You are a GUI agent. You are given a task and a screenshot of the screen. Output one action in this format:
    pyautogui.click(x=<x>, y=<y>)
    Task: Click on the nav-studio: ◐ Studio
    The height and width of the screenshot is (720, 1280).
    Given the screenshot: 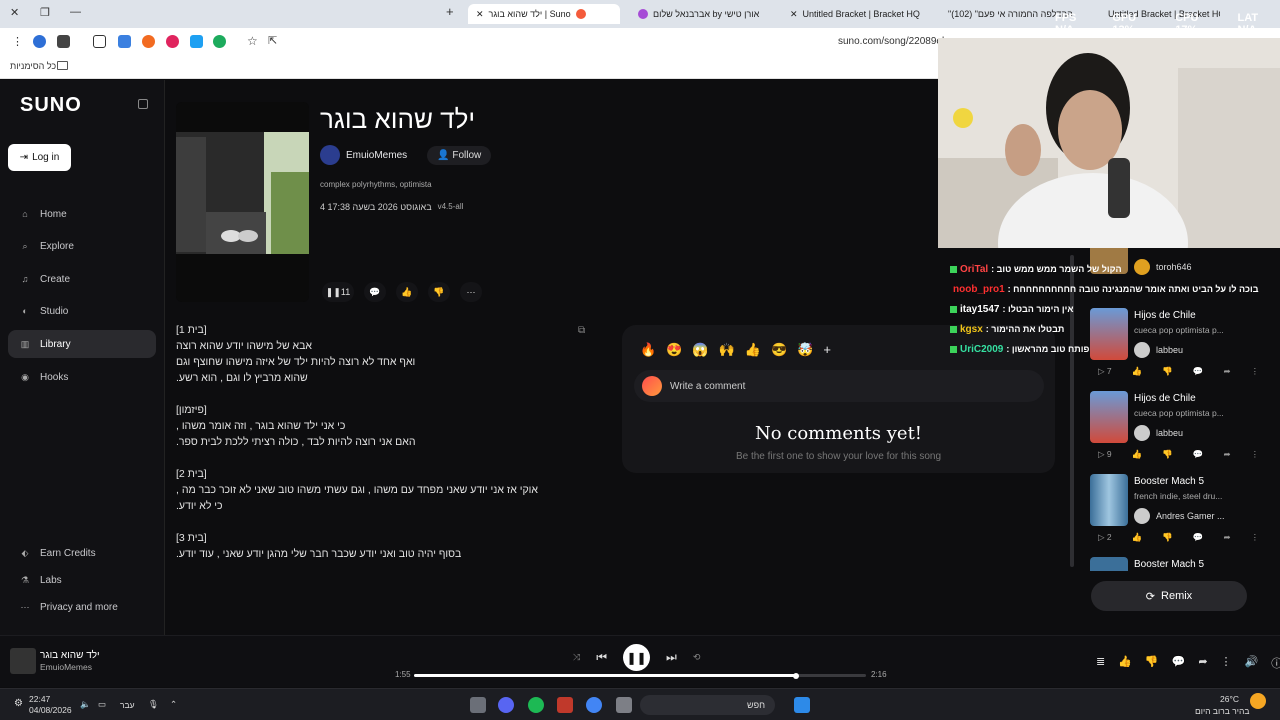 What is the action you would take?
    pyautogui.click(x=82, y=311)
    